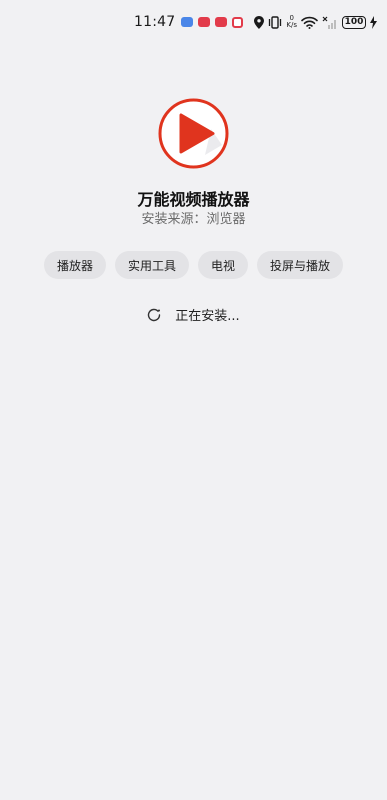 The width and height of the screenshot is (387, 800). What do you see at coordinates (193, 133) in the screenshot?
I see `app-icon` at bounding box center [193, 133].